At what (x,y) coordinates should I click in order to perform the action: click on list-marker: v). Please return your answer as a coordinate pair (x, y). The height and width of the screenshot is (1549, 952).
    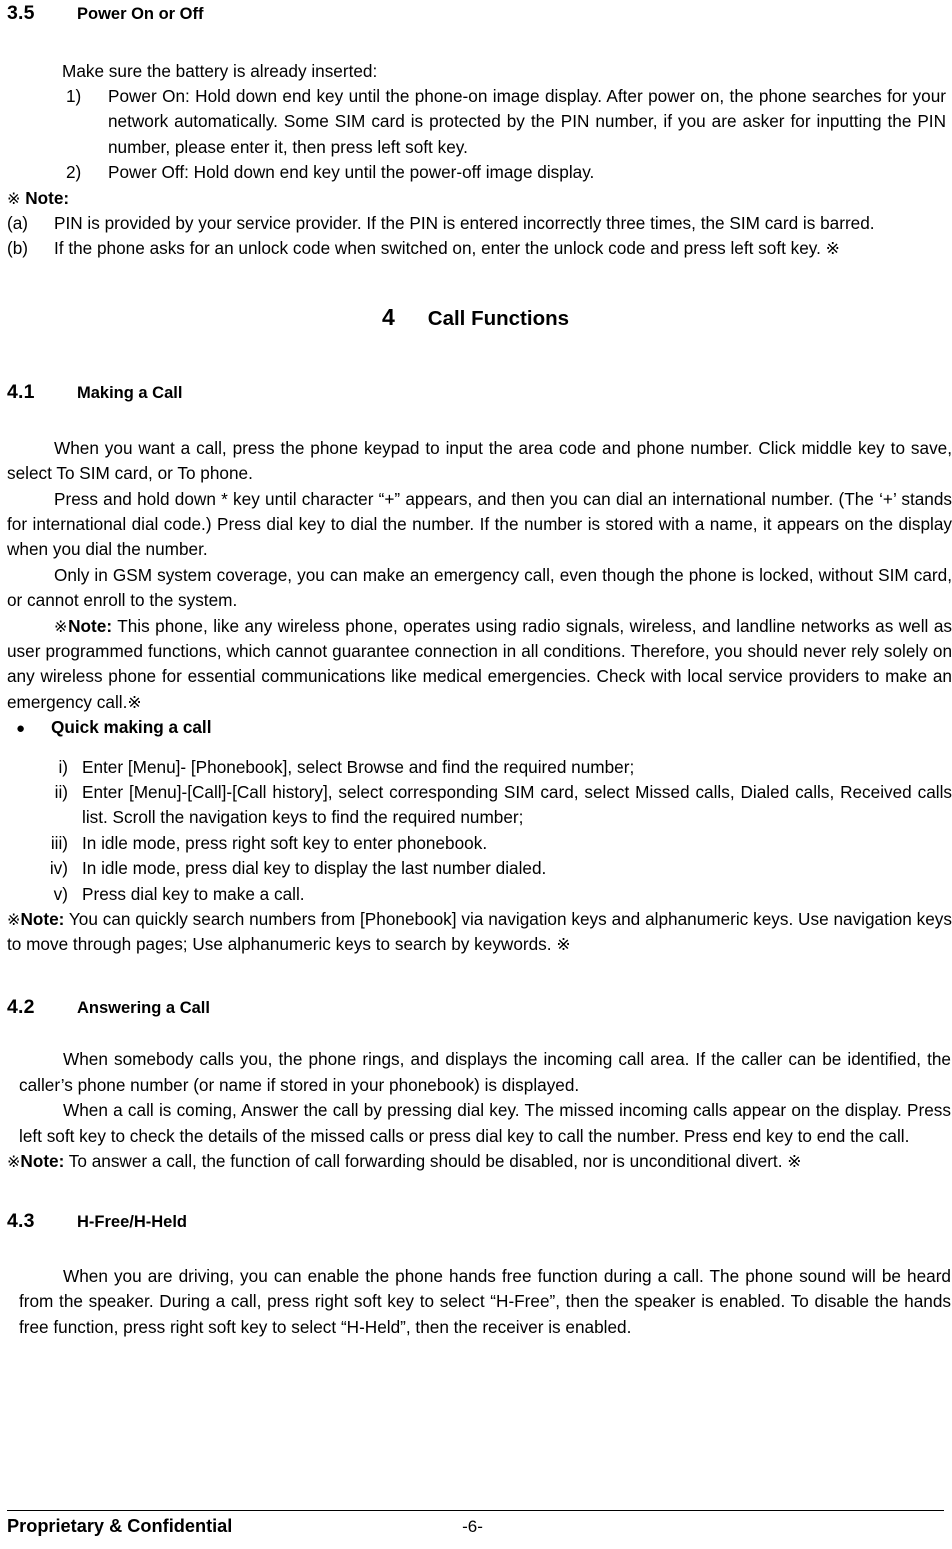
    Looking at the image, I should click on (60, 893).